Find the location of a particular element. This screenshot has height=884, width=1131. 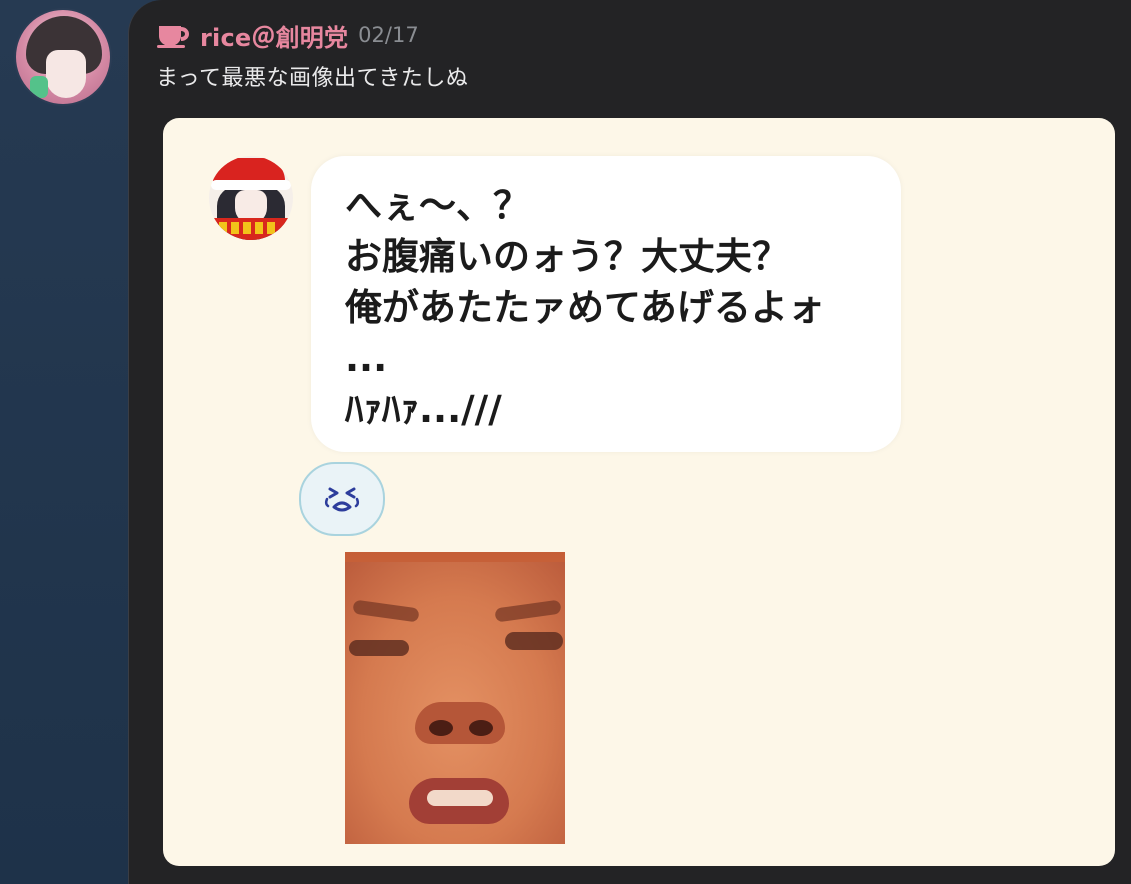

message-header: rice＠創明党 02/17 is located at coordinates (287, 35).